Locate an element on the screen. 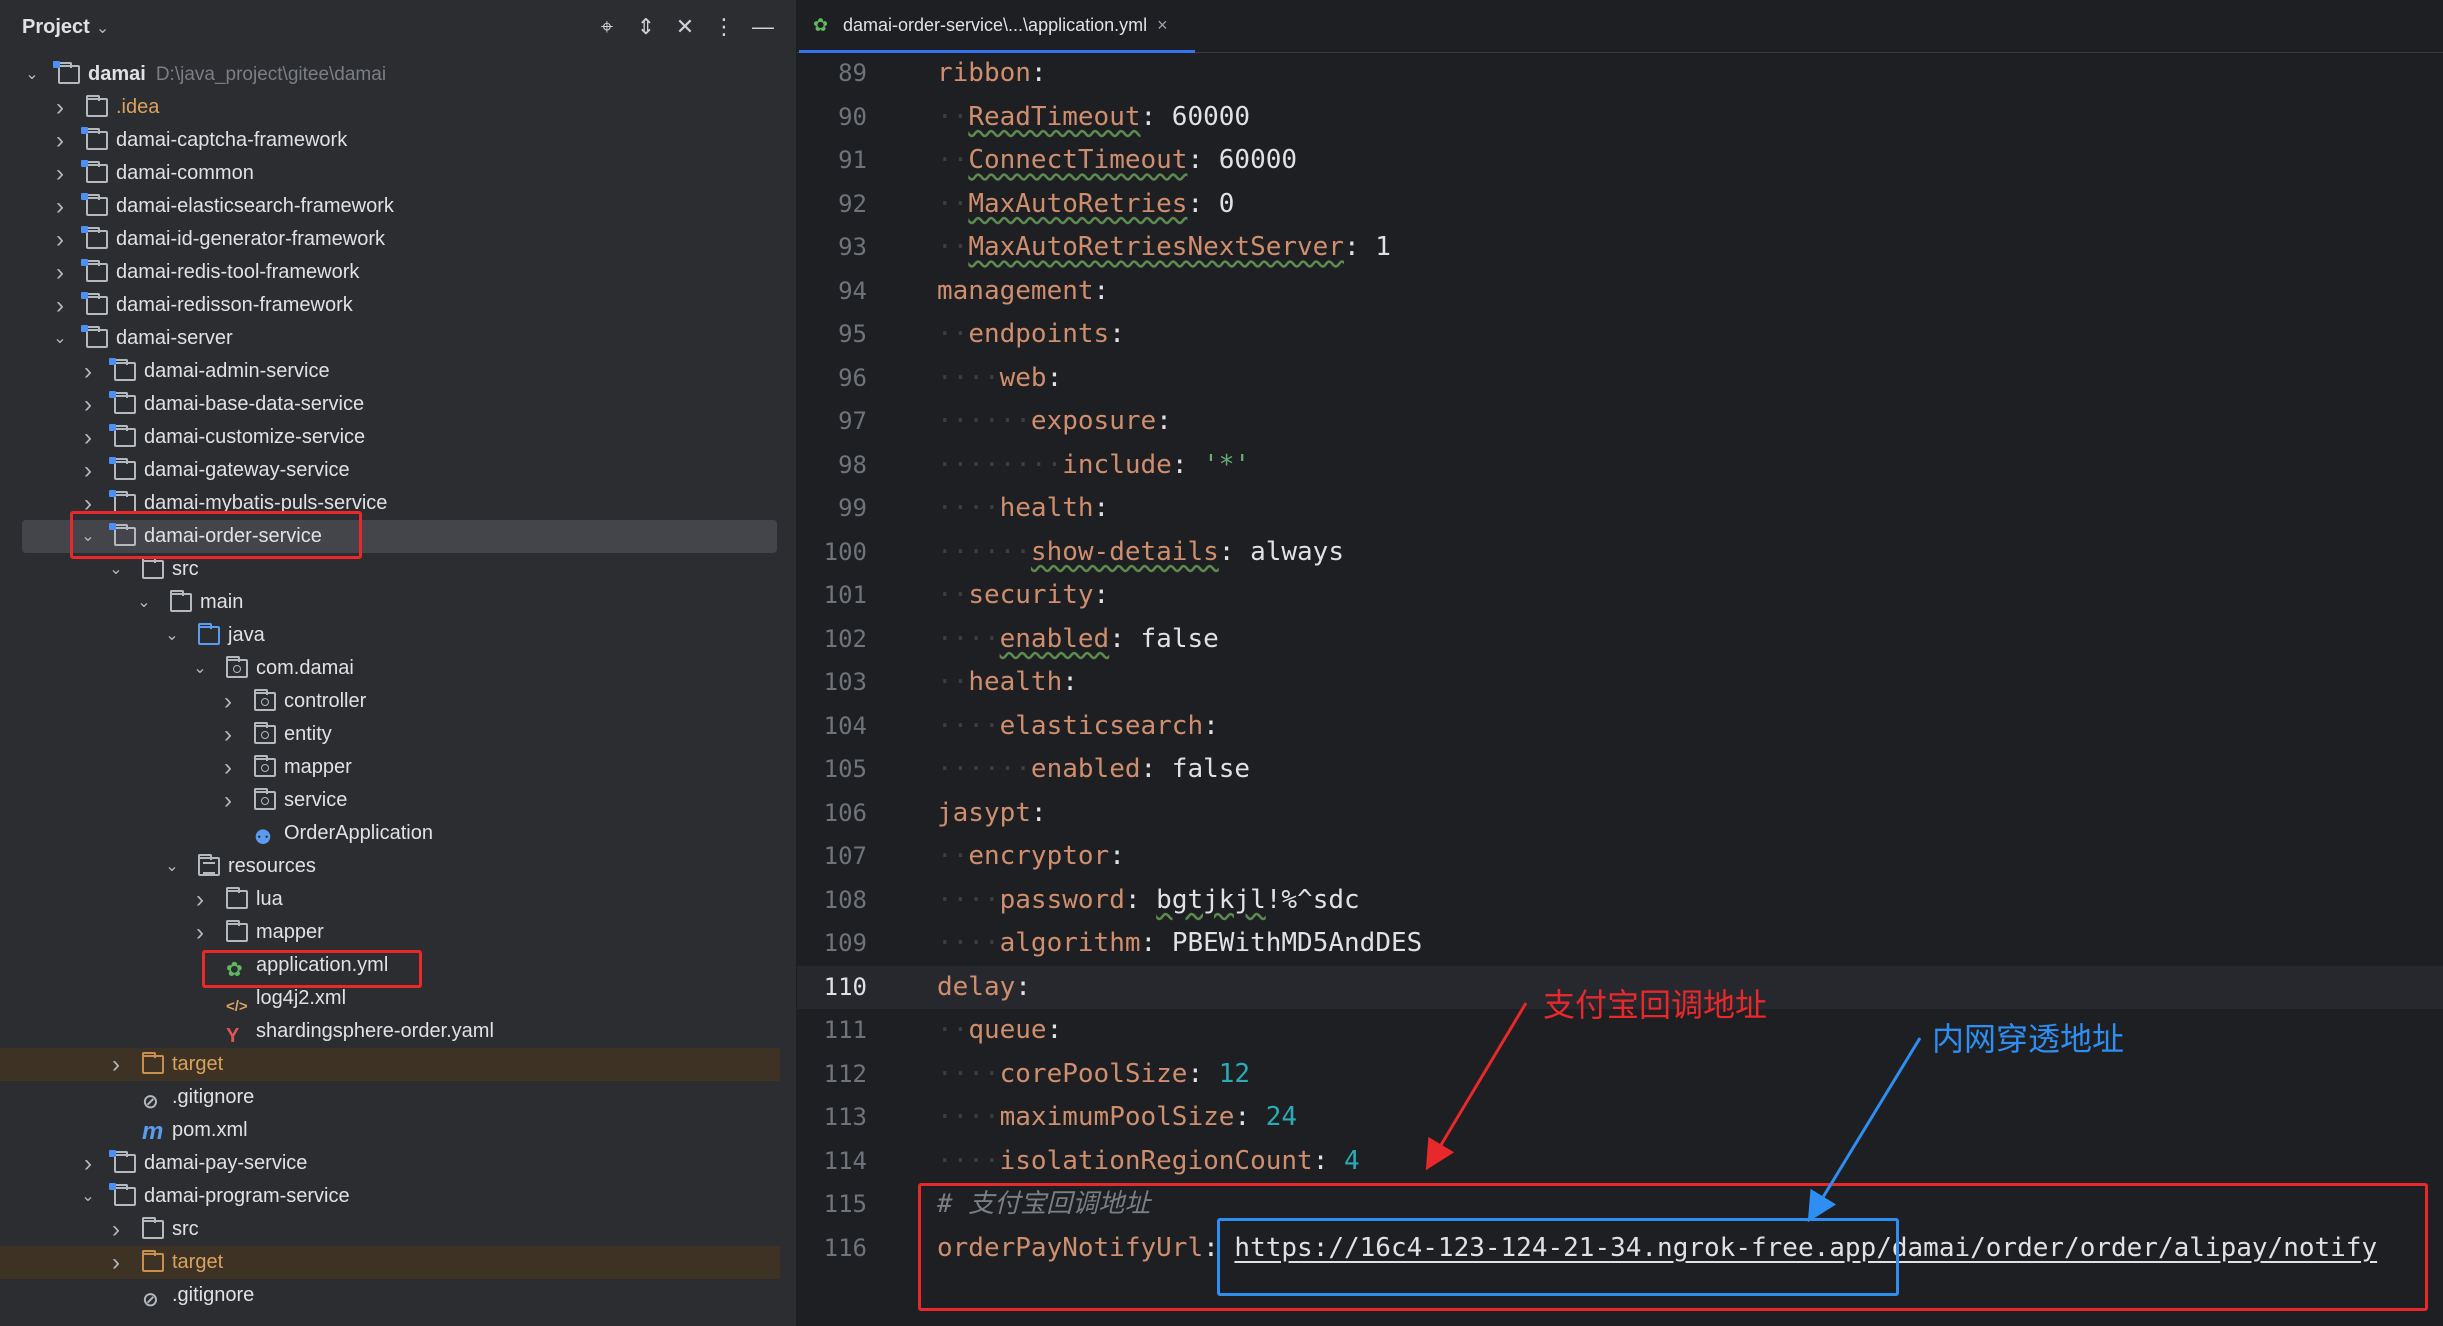  code-line: 106 jasypt: is located at coordinates (1620, 813).